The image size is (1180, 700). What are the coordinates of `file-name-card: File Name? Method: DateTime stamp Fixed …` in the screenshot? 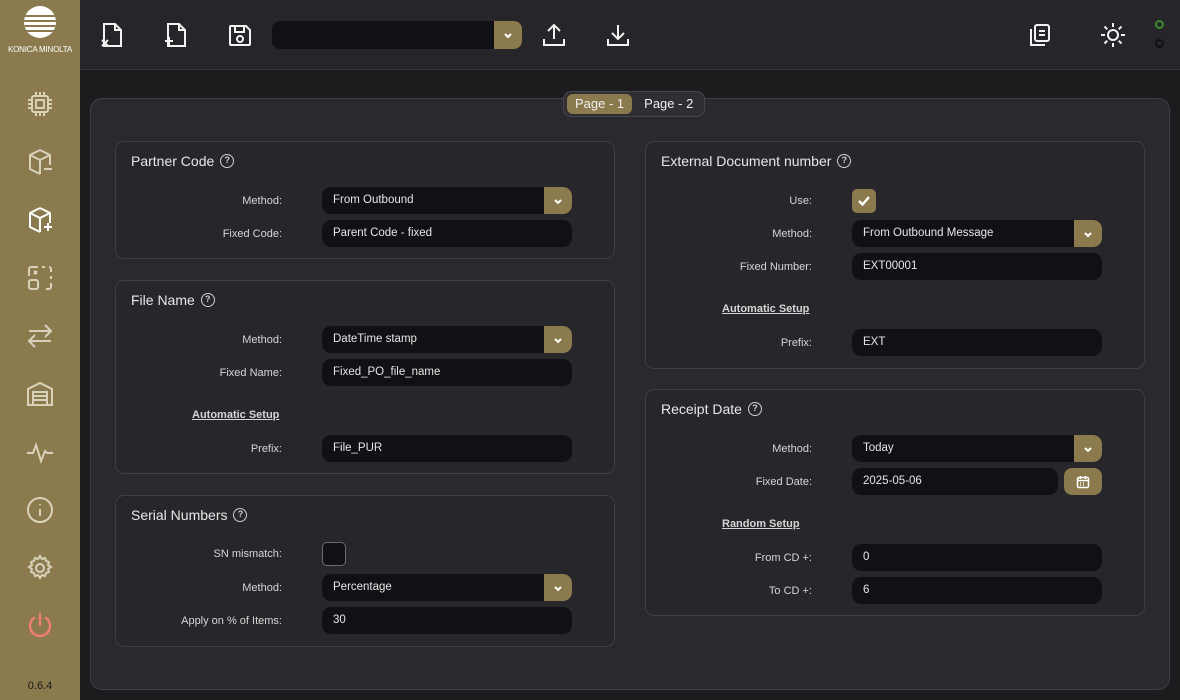 It's located at (365, 377).